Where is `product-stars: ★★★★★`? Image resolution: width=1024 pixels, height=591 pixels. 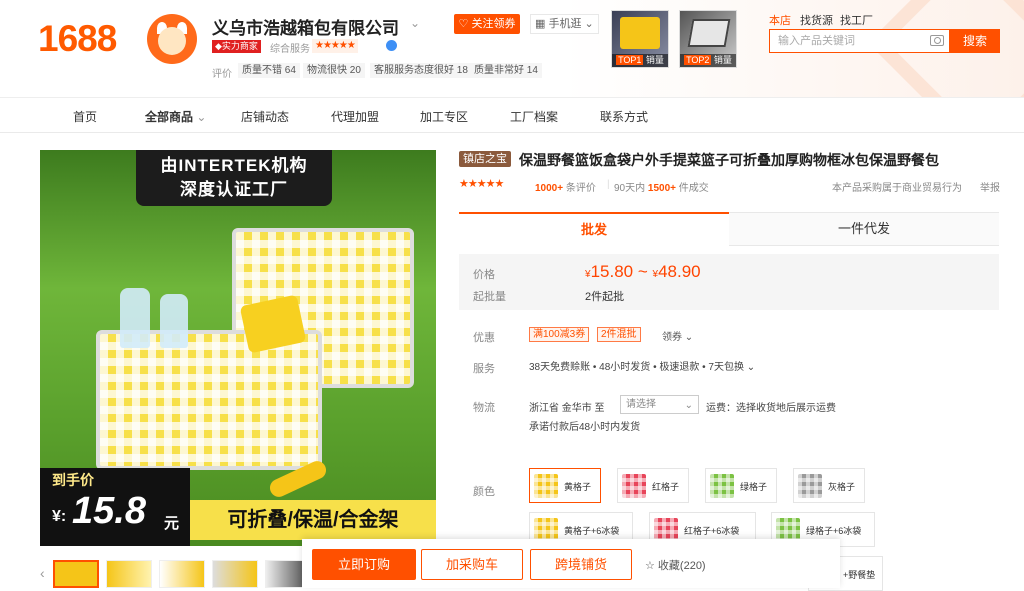
product-stars: ★★★★★ is located at coordinates (481, 184).